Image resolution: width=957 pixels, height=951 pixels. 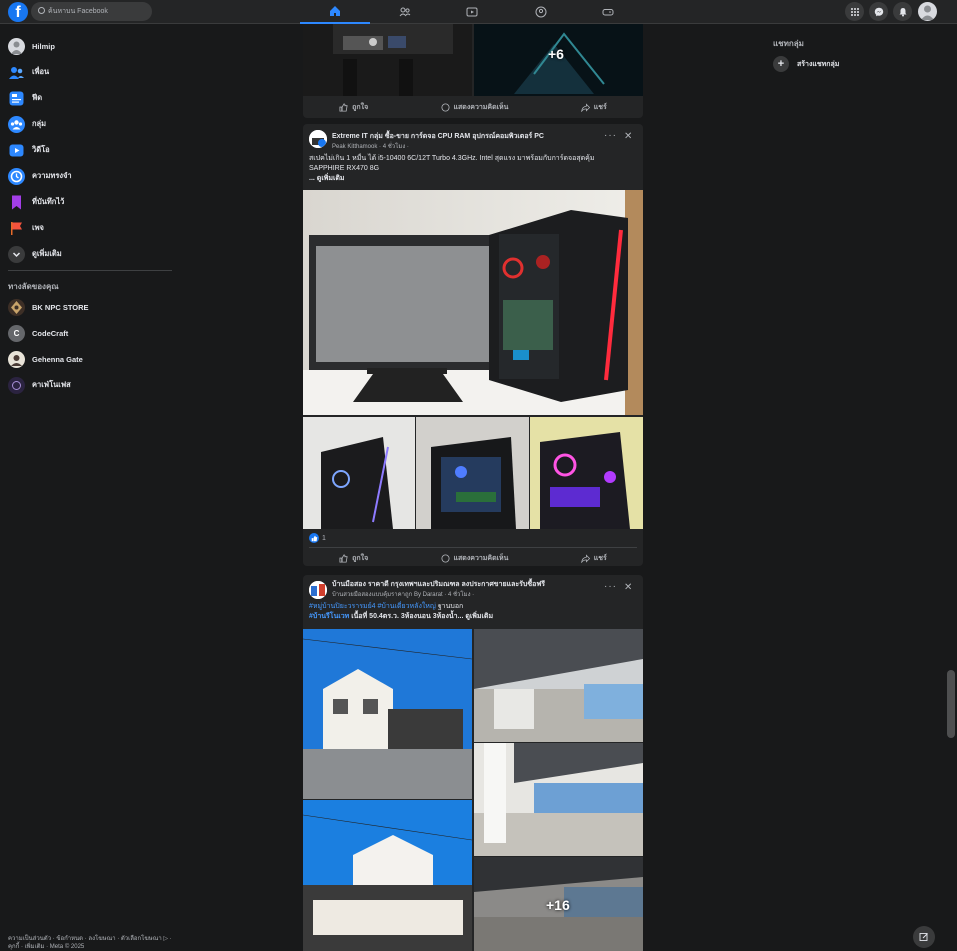 What do you see at coordinates (38, 227) in the screenshot?
I see `sidebar-item-label: เพจ` at bounding box center [38, 227].